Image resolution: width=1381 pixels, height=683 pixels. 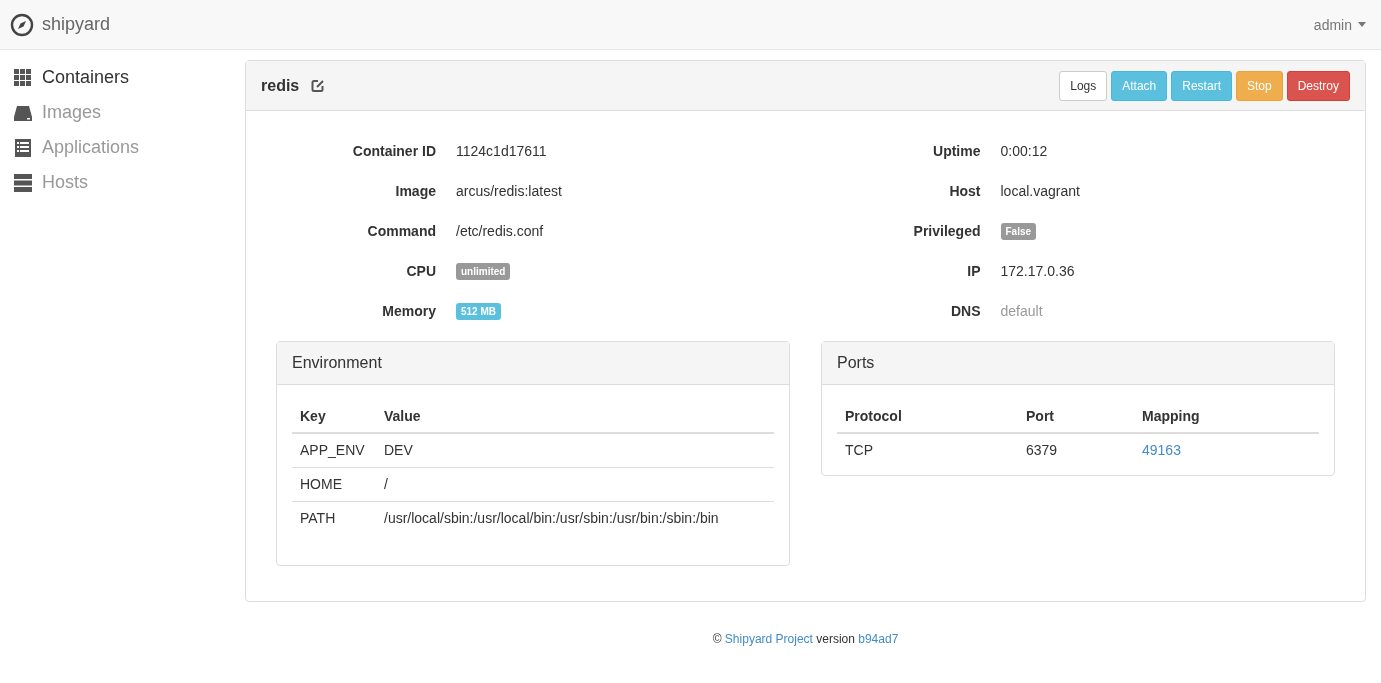 What do you see at coordinates (575, 416) in the screenshot?
I see `column-header: Value` at bounding box center [575, 416].